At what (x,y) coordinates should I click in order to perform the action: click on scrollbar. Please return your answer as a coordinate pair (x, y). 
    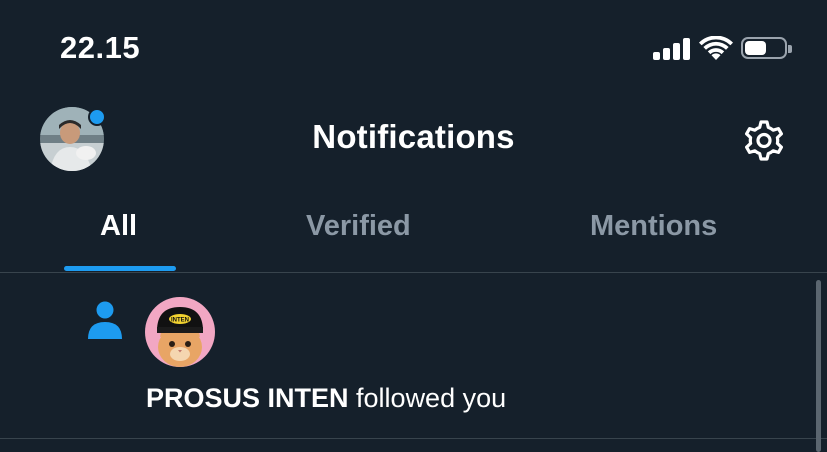
    Looking at the image, I should click on (818, 366).